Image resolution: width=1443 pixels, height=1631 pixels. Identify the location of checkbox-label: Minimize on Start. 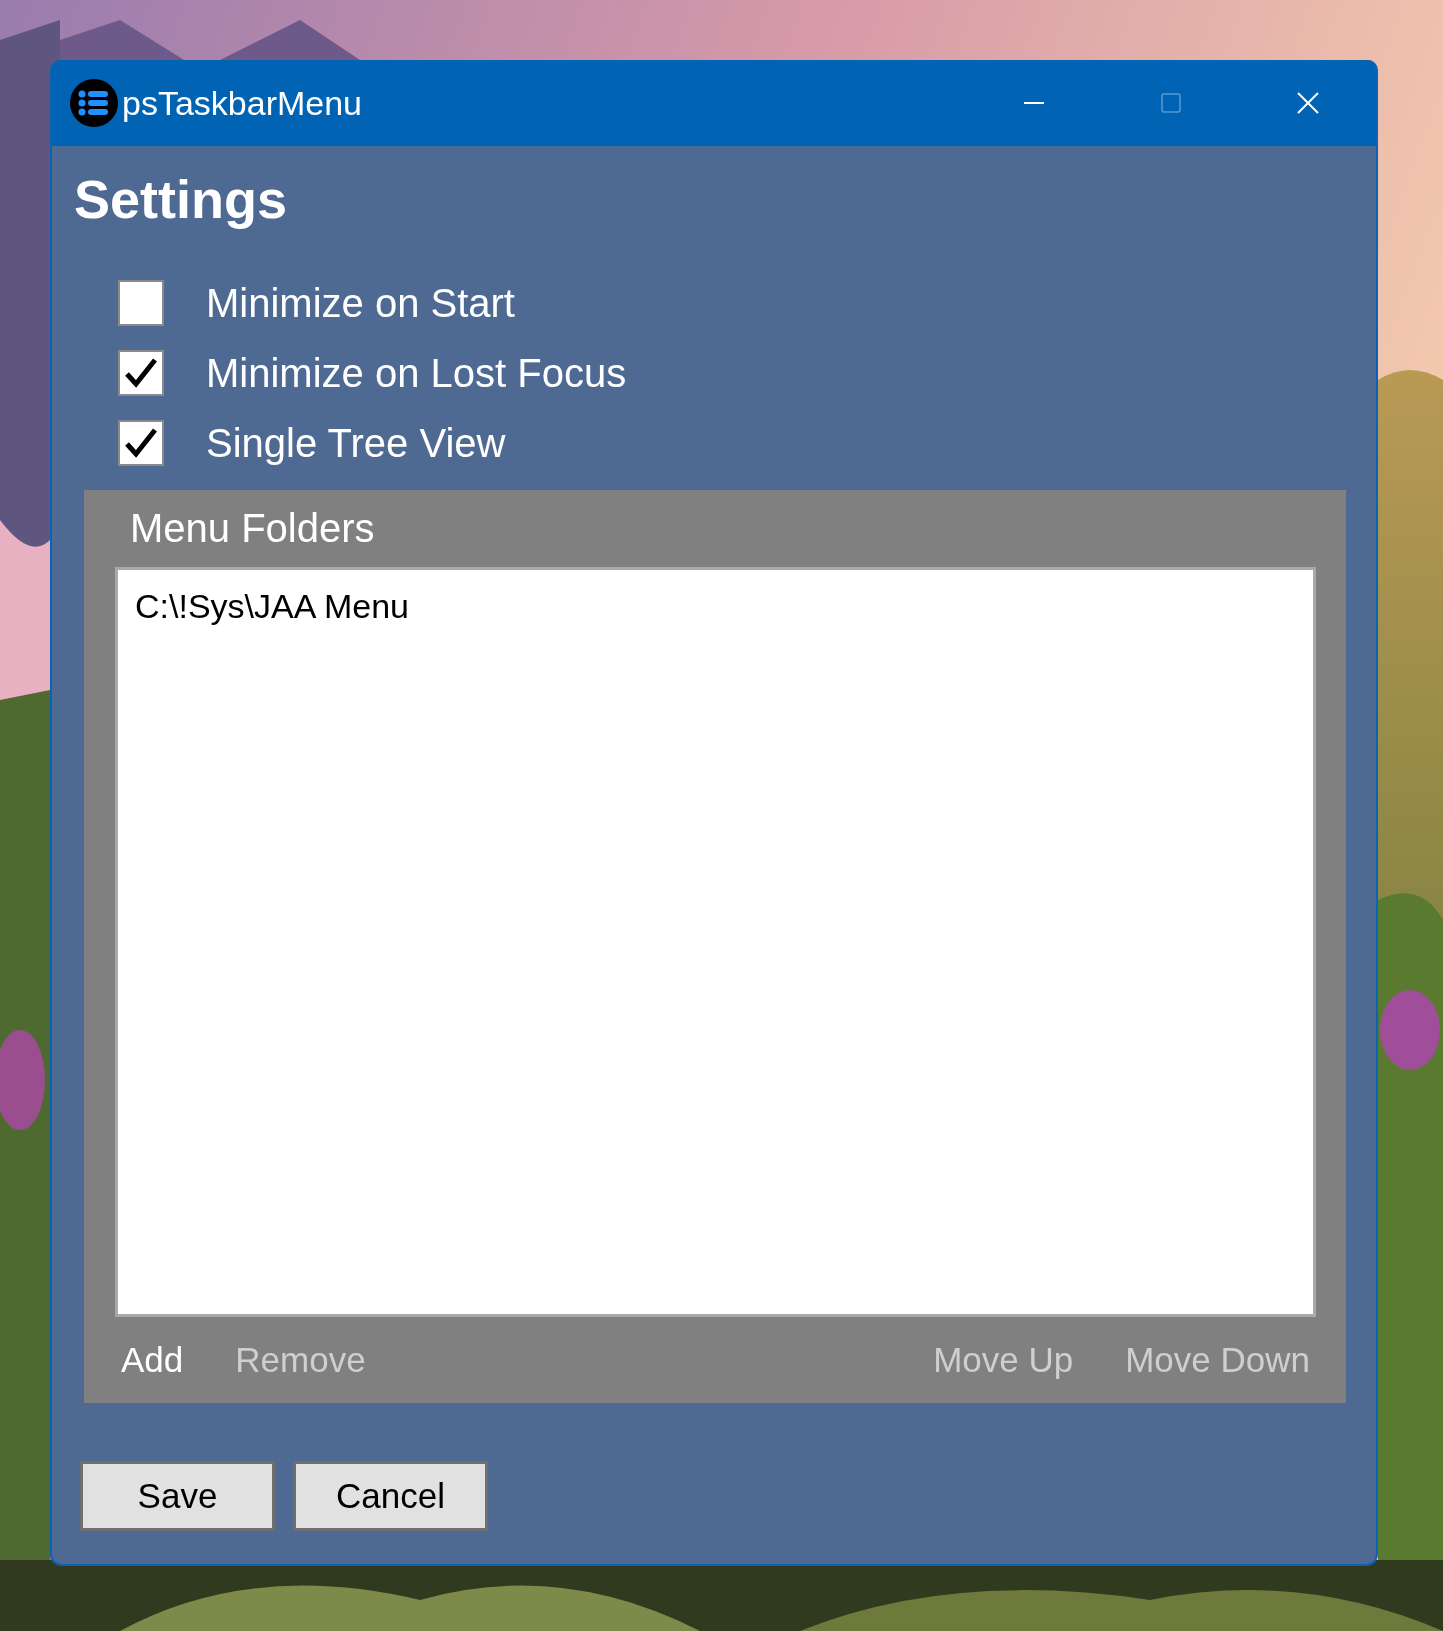
(360, 303).